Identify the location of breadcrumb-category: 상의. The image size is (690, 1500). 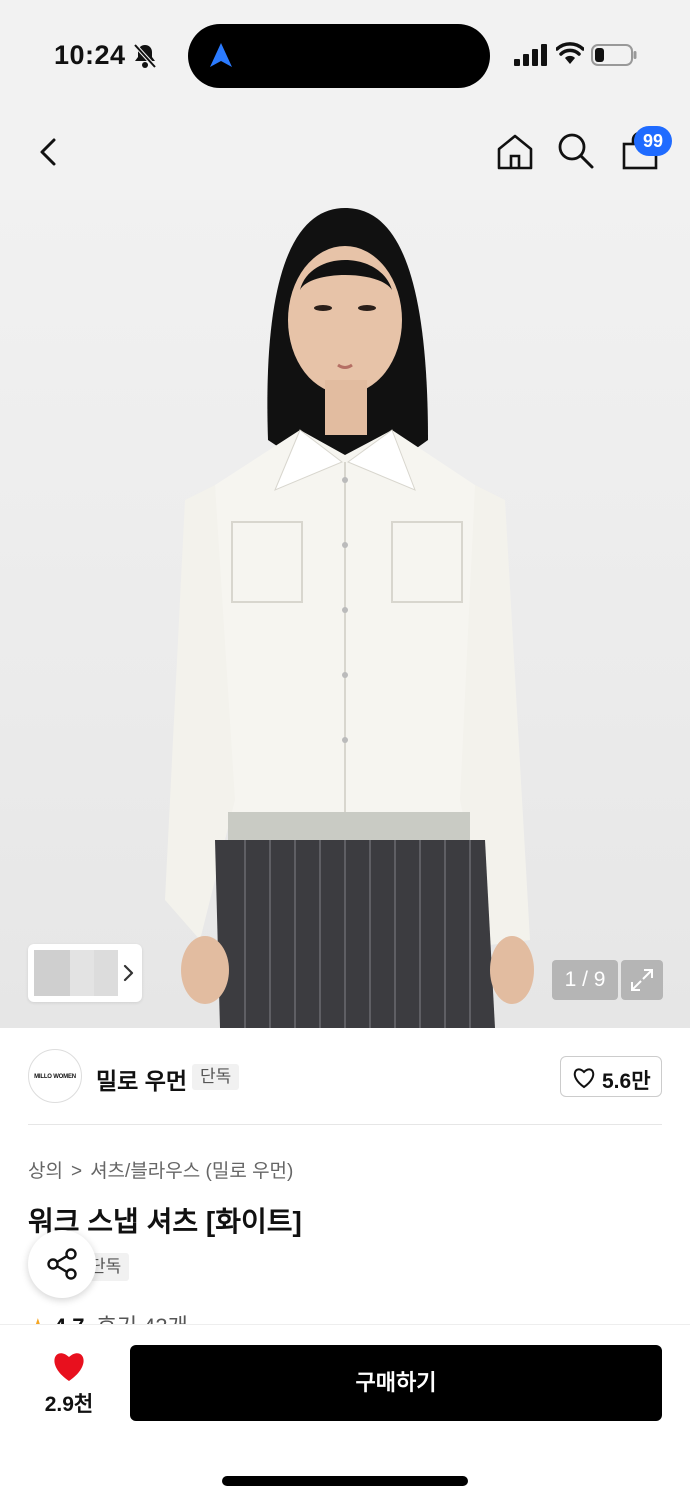
(45, 1171).